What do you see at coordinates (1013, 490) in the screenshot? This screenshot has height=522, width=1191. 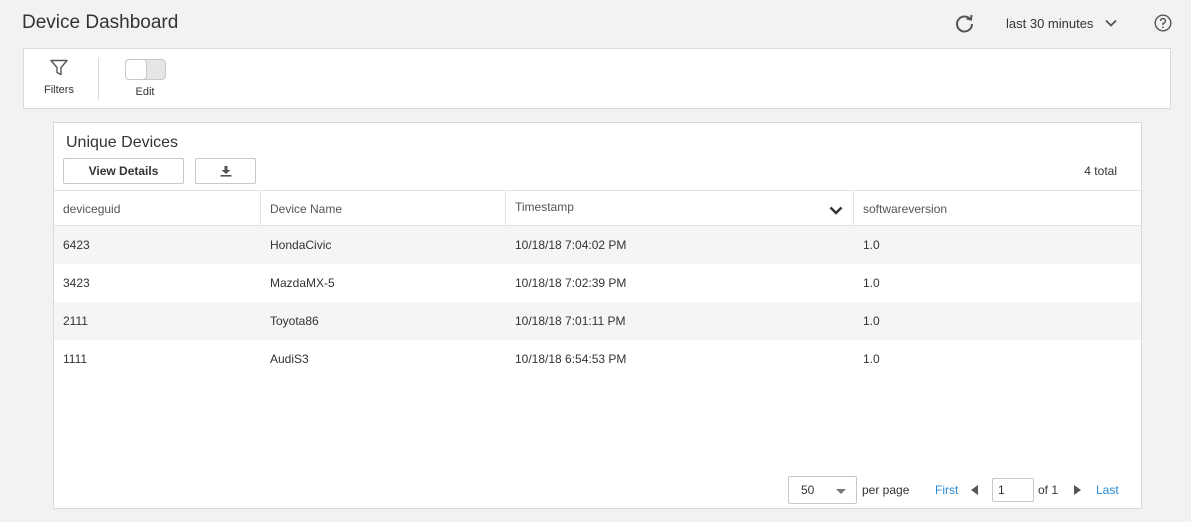 I see `page-number-input` at bounding box center [1013, 490].